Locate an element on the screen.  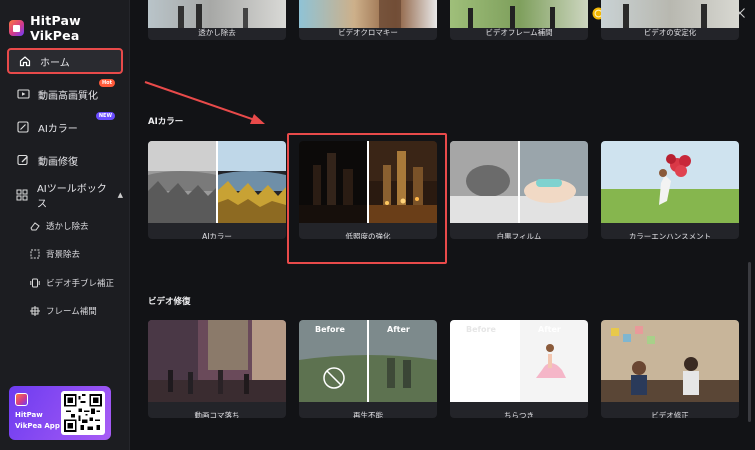
sidebar-item-repair: 動画修復 is located at coordinates (65, 160).